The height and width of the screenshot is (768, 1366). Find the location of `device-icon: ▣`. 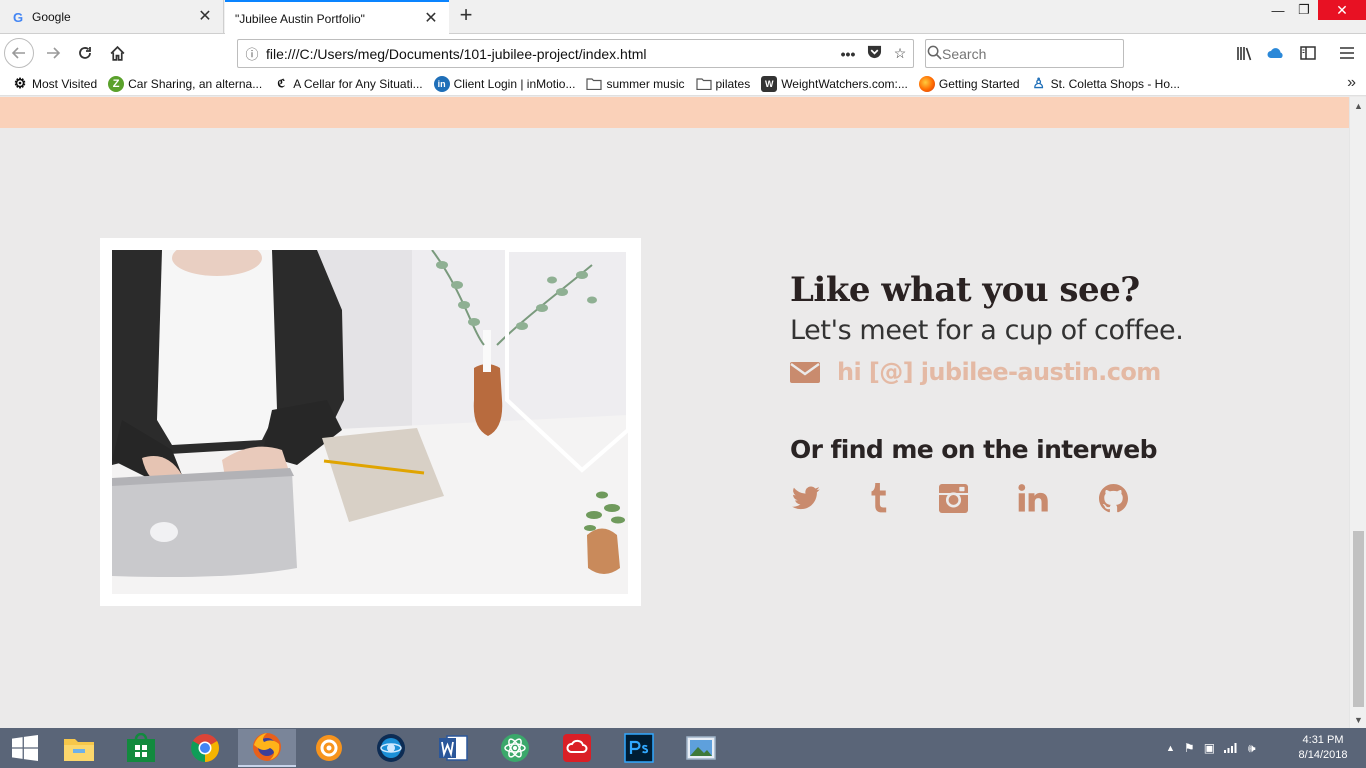

device-icon: ▣ is located at coordinates (1209, 748).